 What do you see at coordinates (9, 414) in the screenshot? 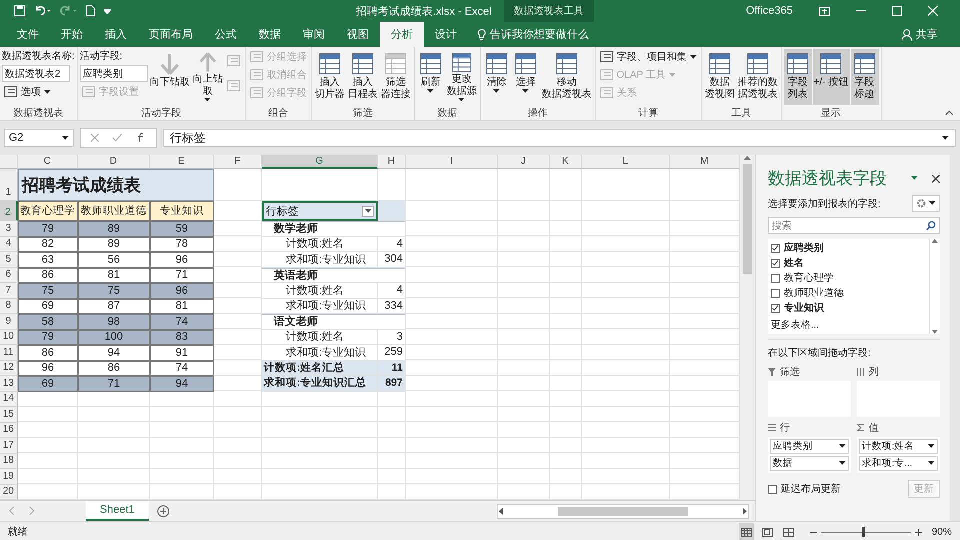
I see `row-header: 15` at bounding box center [9, 414].